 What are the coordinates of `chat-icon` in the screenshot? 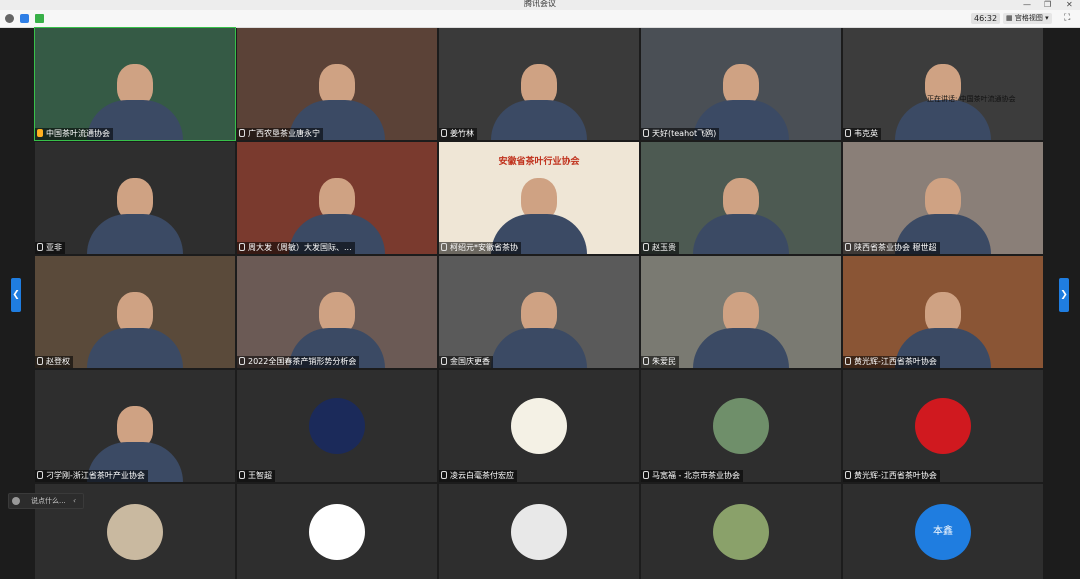 It's located at (16, 501).